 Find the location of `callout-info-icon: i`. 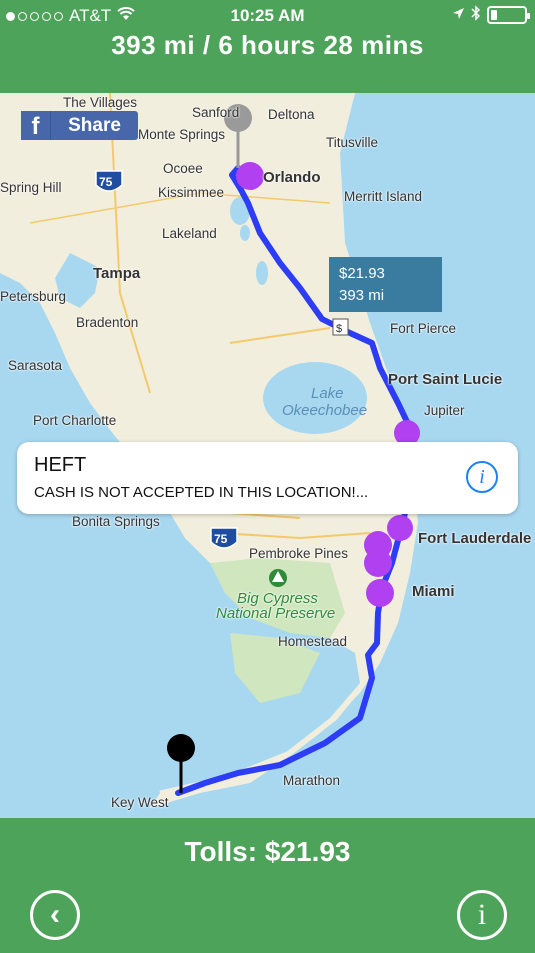

callout-info-icon: i is located at coordinates (482, 477).